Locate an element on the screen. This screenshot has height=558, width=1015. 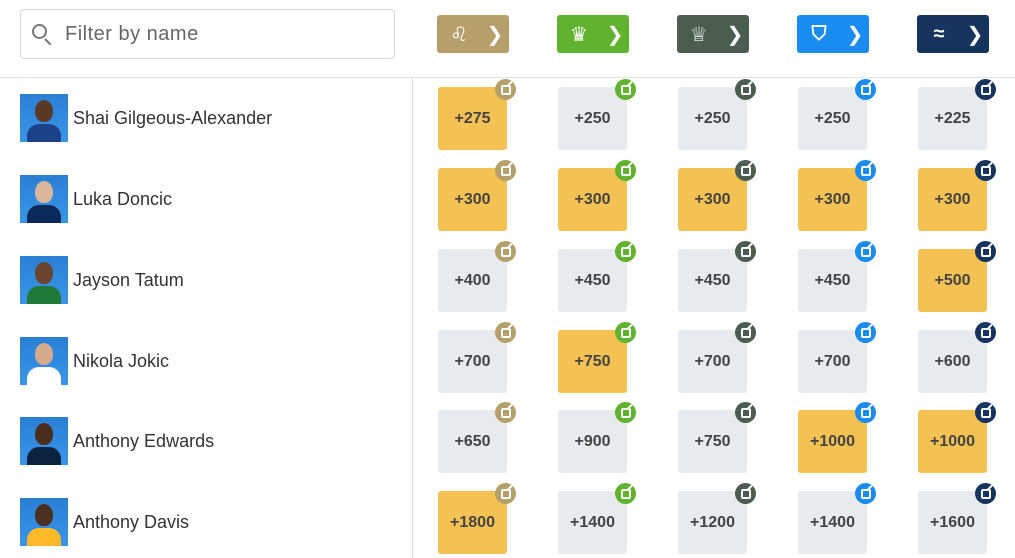
odds-cell-draftkings: +900 is located at coordinates (597, 437).